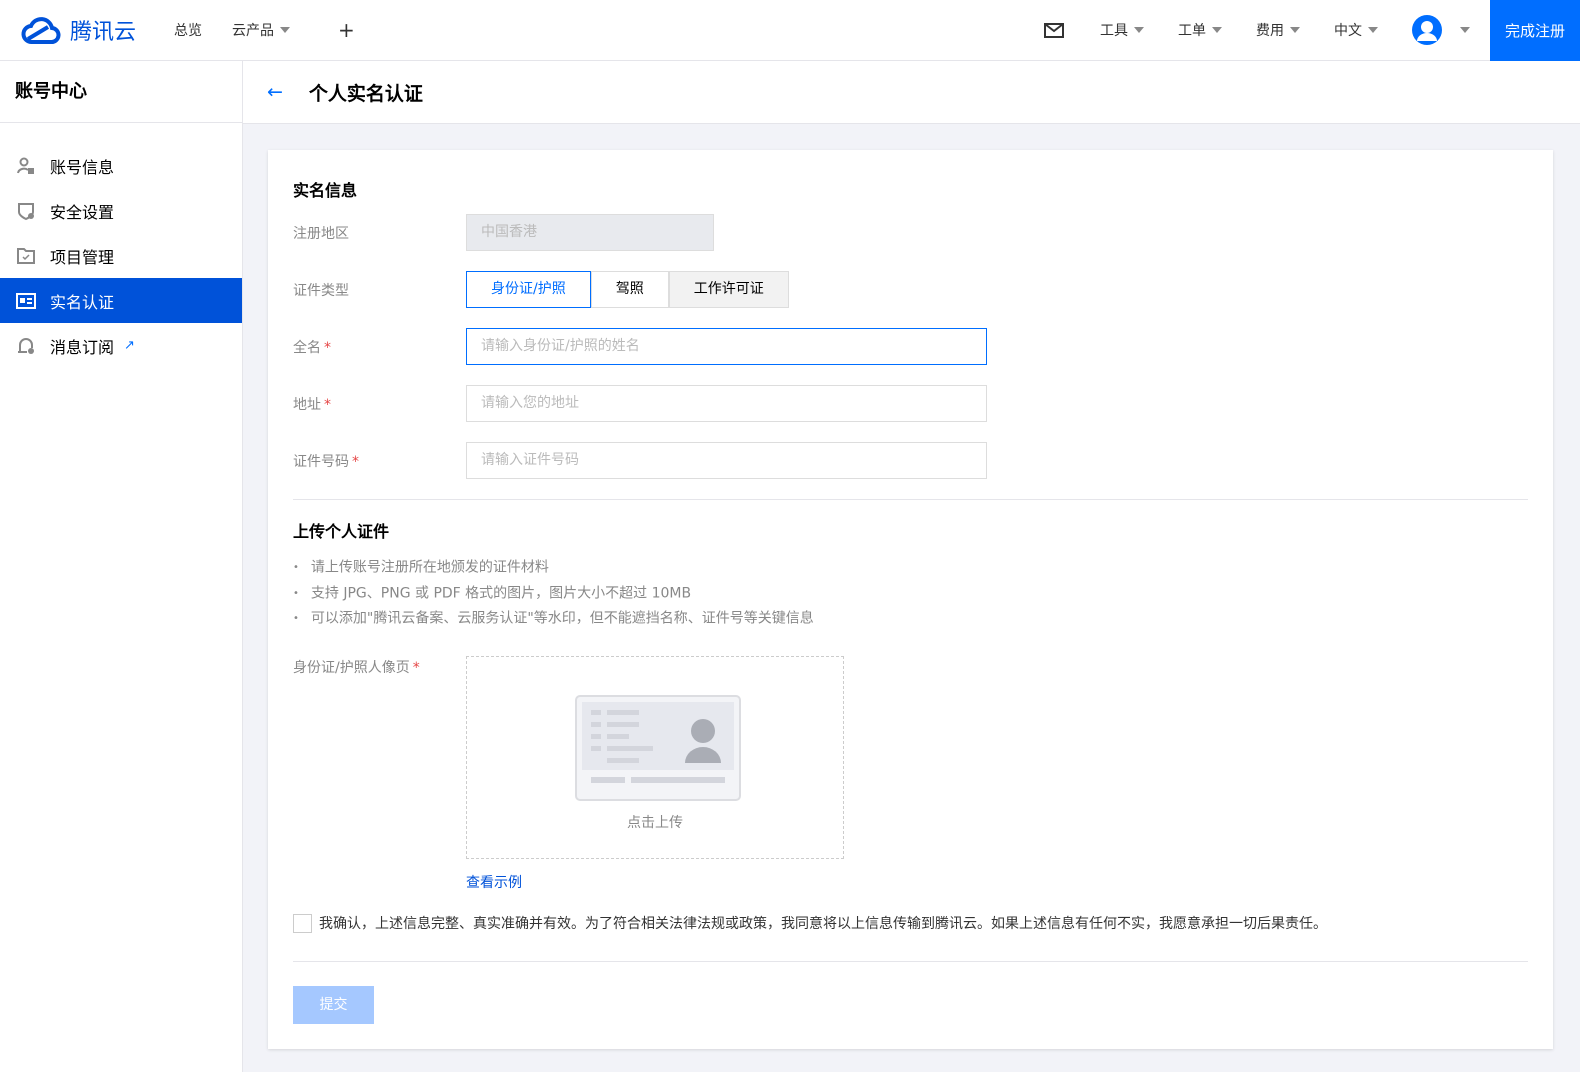 This screenshot has height=1072, width=1580. What do you see at coordinates (26, 345) in the screenshot?
I see `bell-icon` at bounding box center [26, 345].